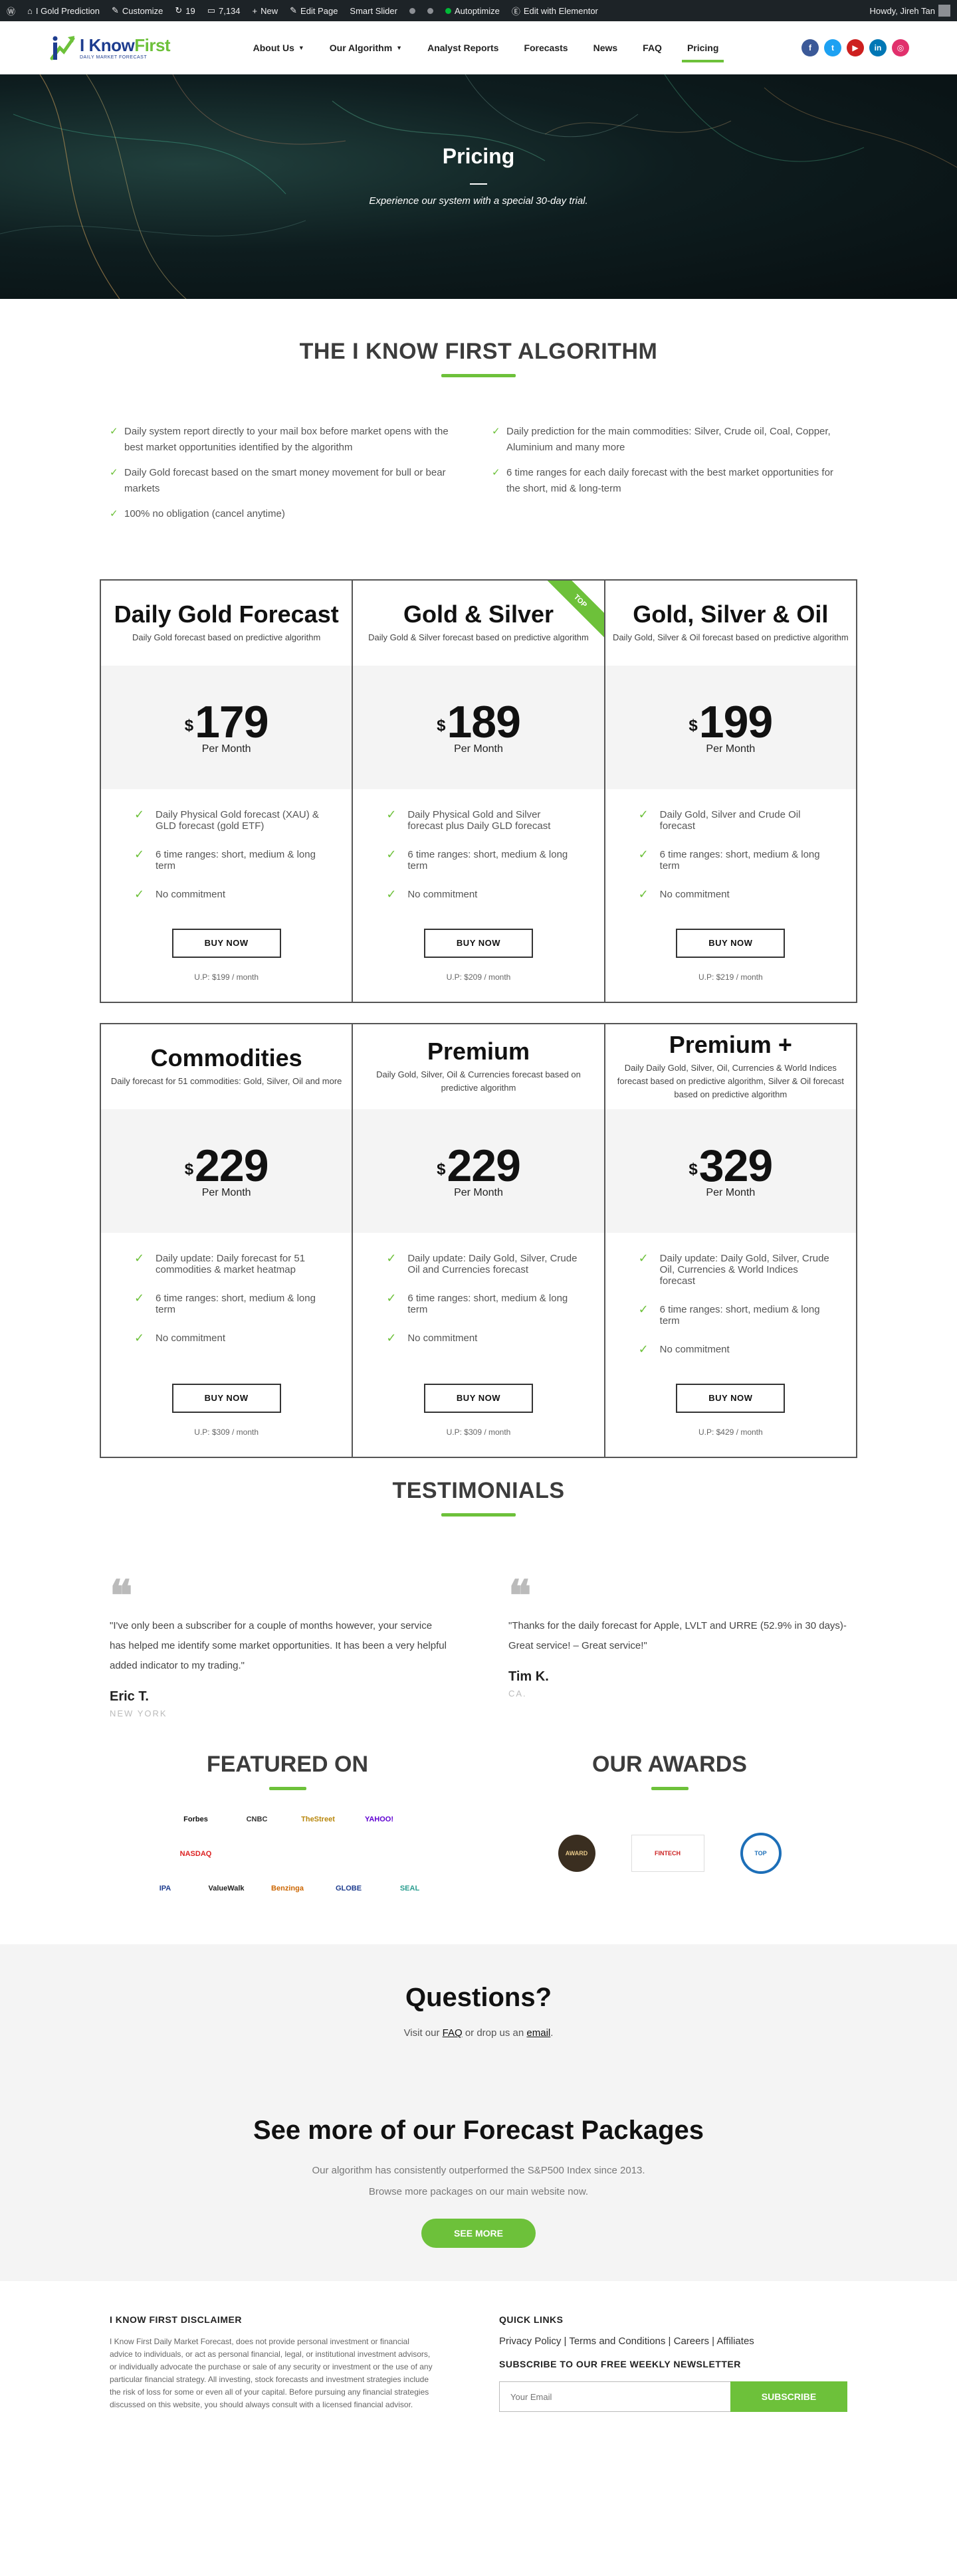 The width and height of the screenshot is (957, 2576). What do you see at coordinates (278, 48) in the screenshot?
I see `nav-about-us: About Us ▼` at bounding box center [278, 48].